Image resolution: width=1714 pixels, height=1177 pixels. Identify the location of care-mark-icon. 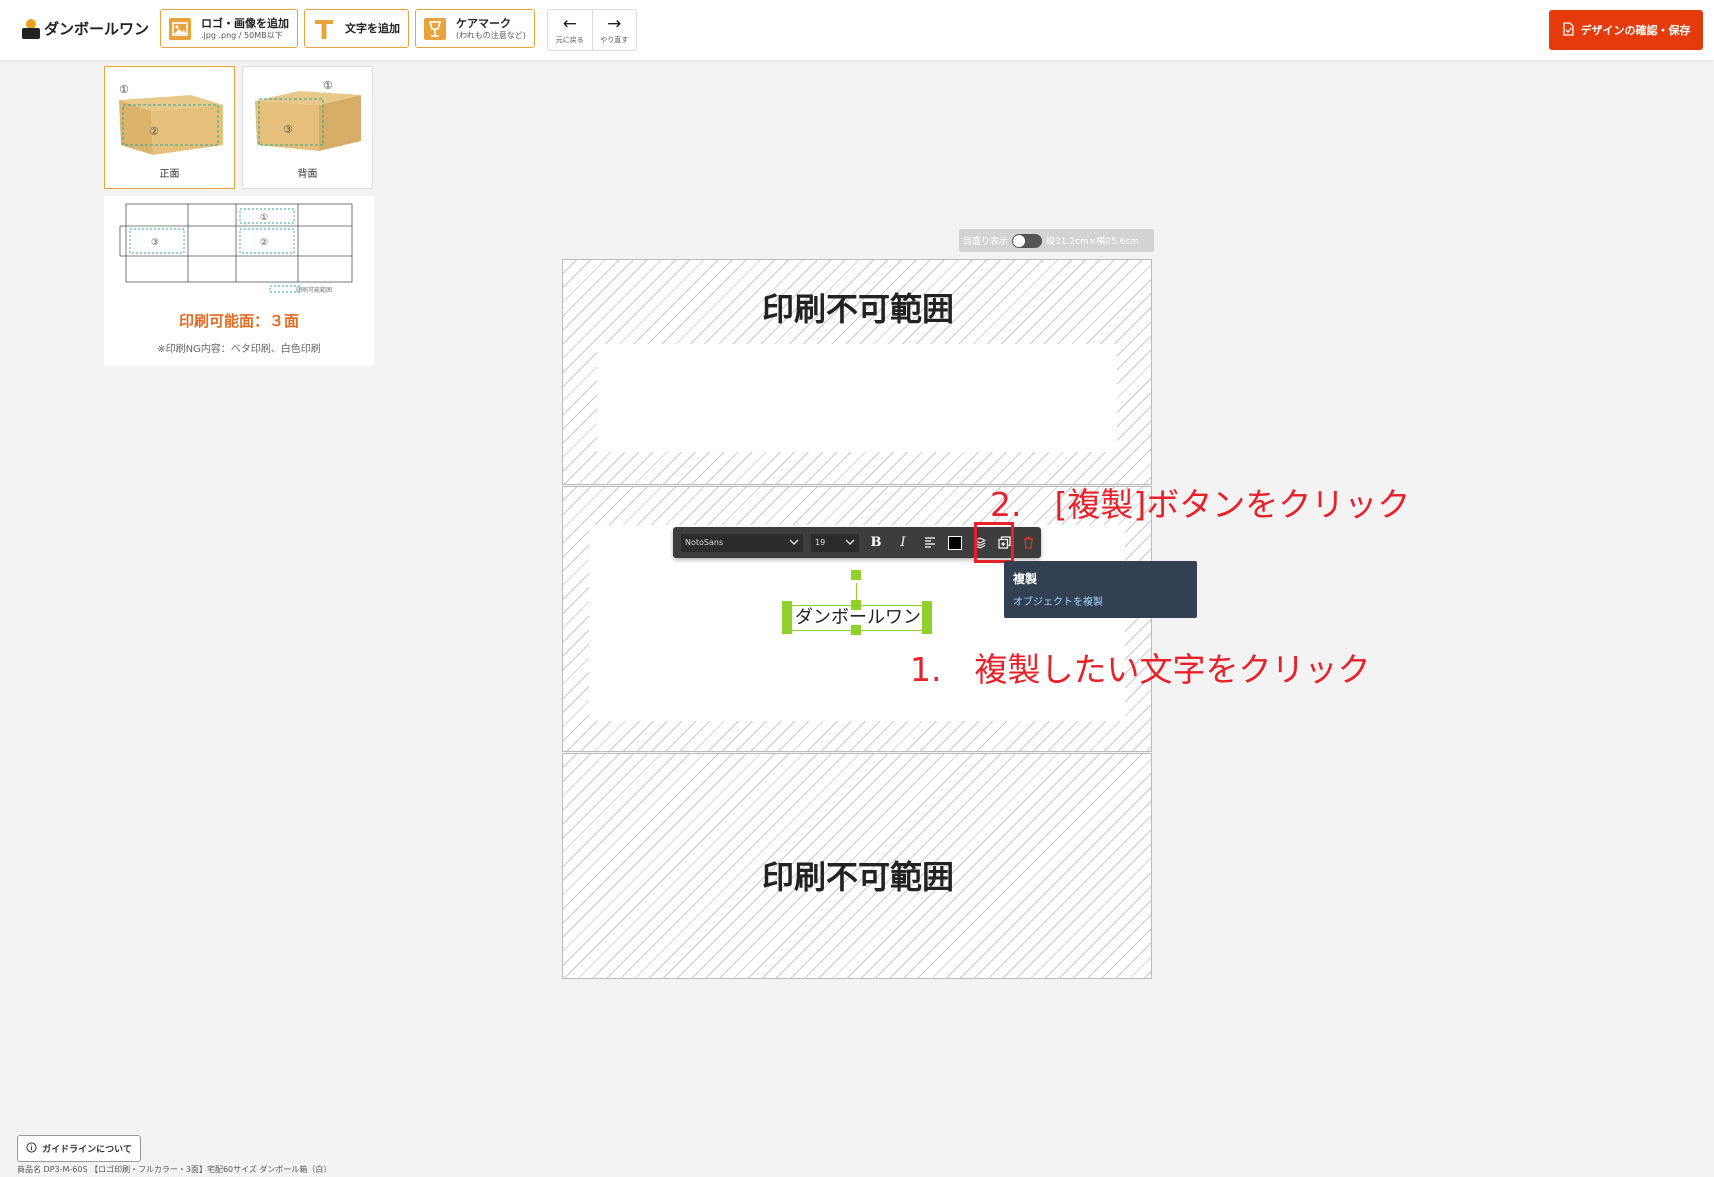
(435, 29).